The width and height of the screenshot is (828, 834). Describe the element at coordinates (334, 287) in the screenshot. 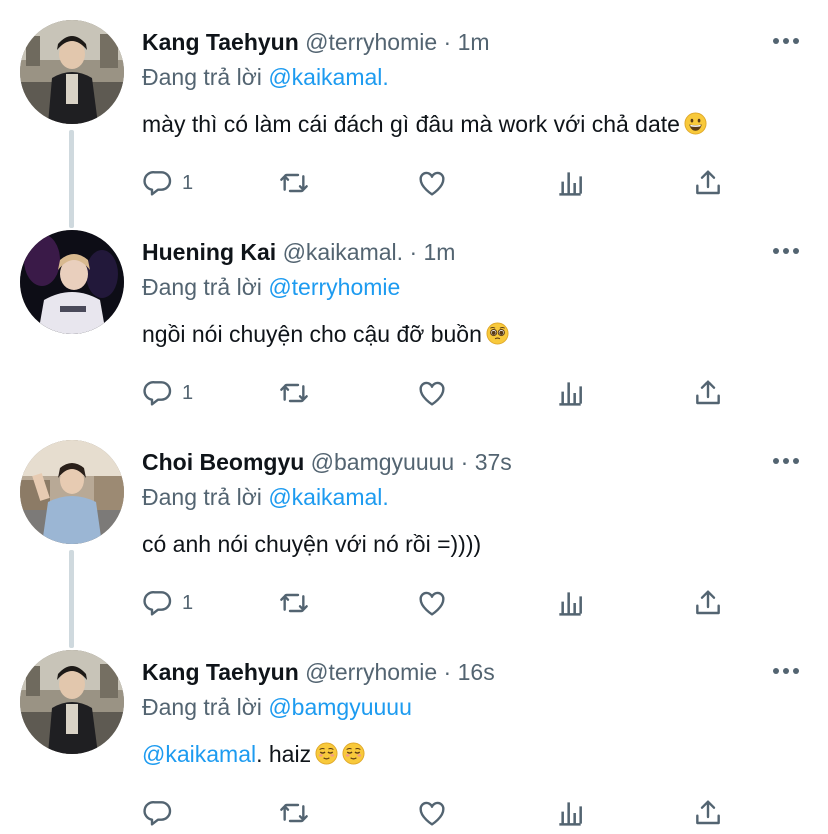

I see `reply-mention-link: @terryhomie` at that location.